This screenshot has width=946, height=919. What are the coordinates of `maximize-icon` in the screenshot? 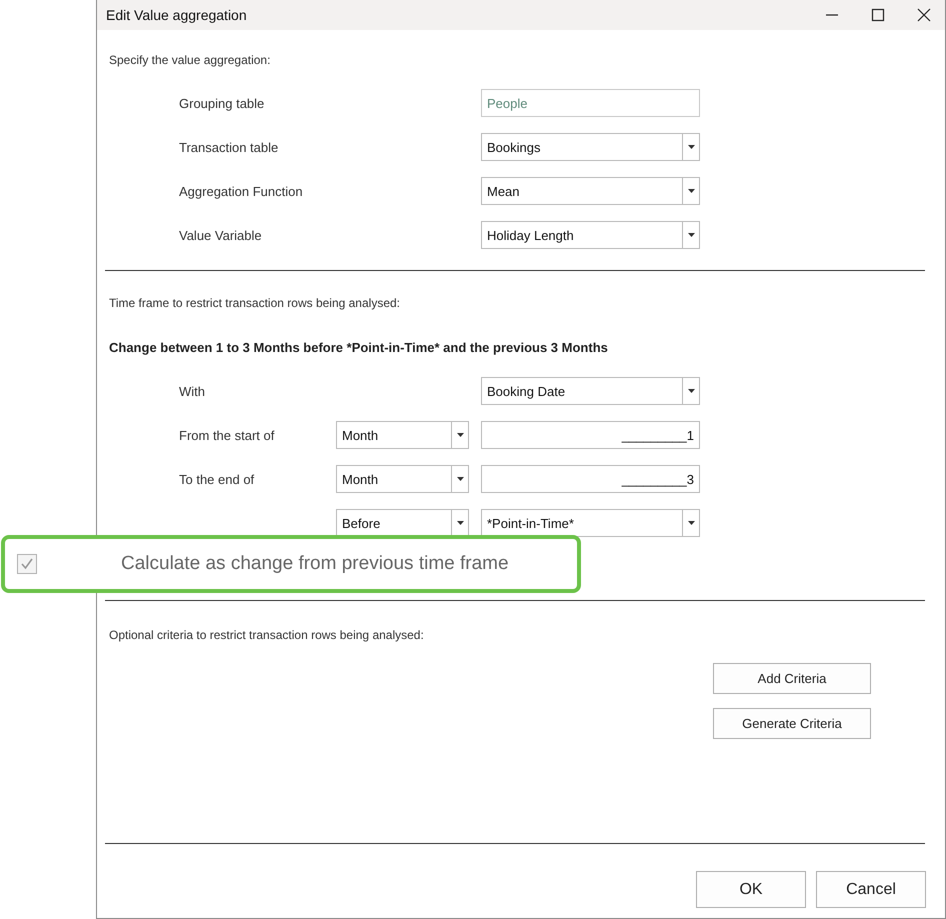 It's located at (878, 15).